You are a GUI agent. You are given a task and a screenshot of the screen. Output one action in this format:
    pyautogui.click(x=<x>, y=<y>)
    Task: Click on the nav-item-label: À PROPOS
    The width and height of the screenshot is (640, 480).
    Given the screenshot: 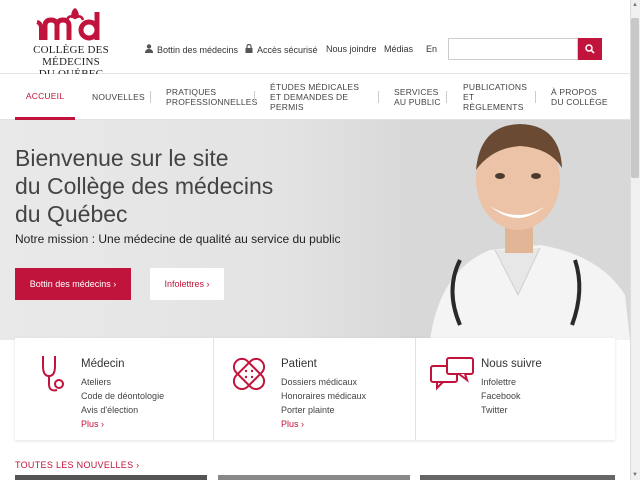 What is the action you would take?
    pyautogui.click(x=574, y=92)
    